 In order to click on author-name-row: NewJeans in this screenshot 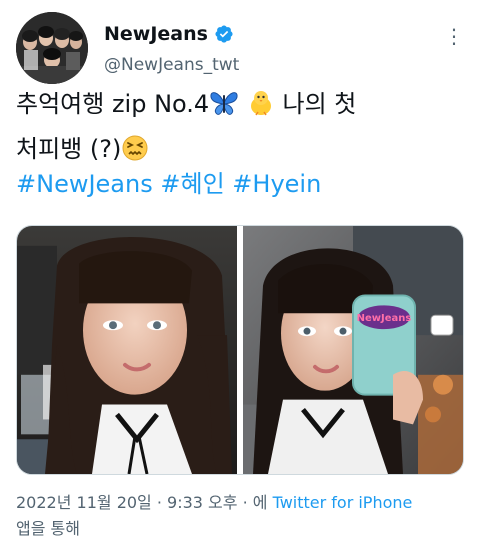, I will do `click(169, 34)`.